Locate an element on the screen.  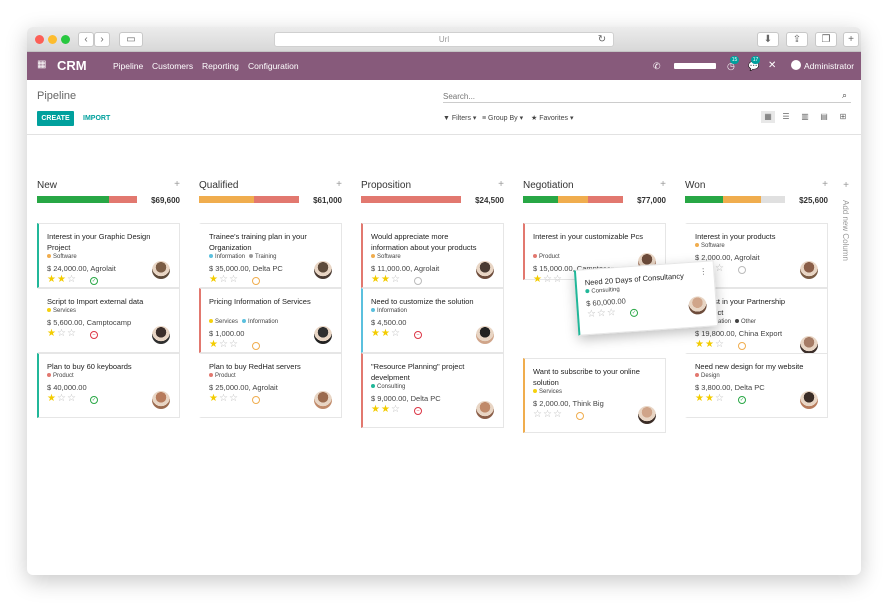
menu-reporting: Reporting is located at coordinates (220, 66).